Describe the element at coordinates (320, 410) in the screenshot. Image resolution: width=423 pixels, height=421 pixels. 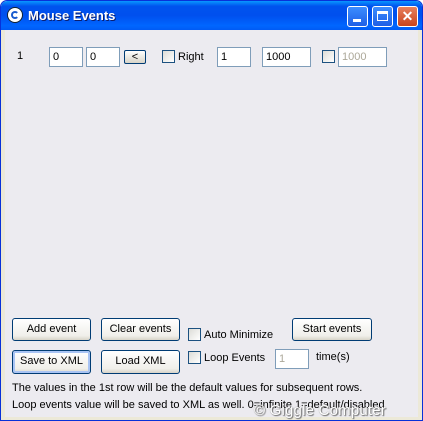
I see `watermark: © Giggle Computer` at that location.